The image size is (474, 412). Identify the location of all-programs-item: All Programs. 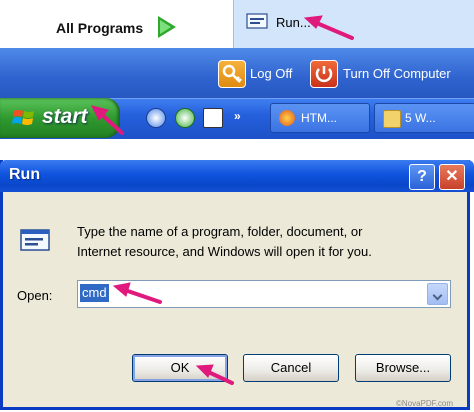
(116, 24).